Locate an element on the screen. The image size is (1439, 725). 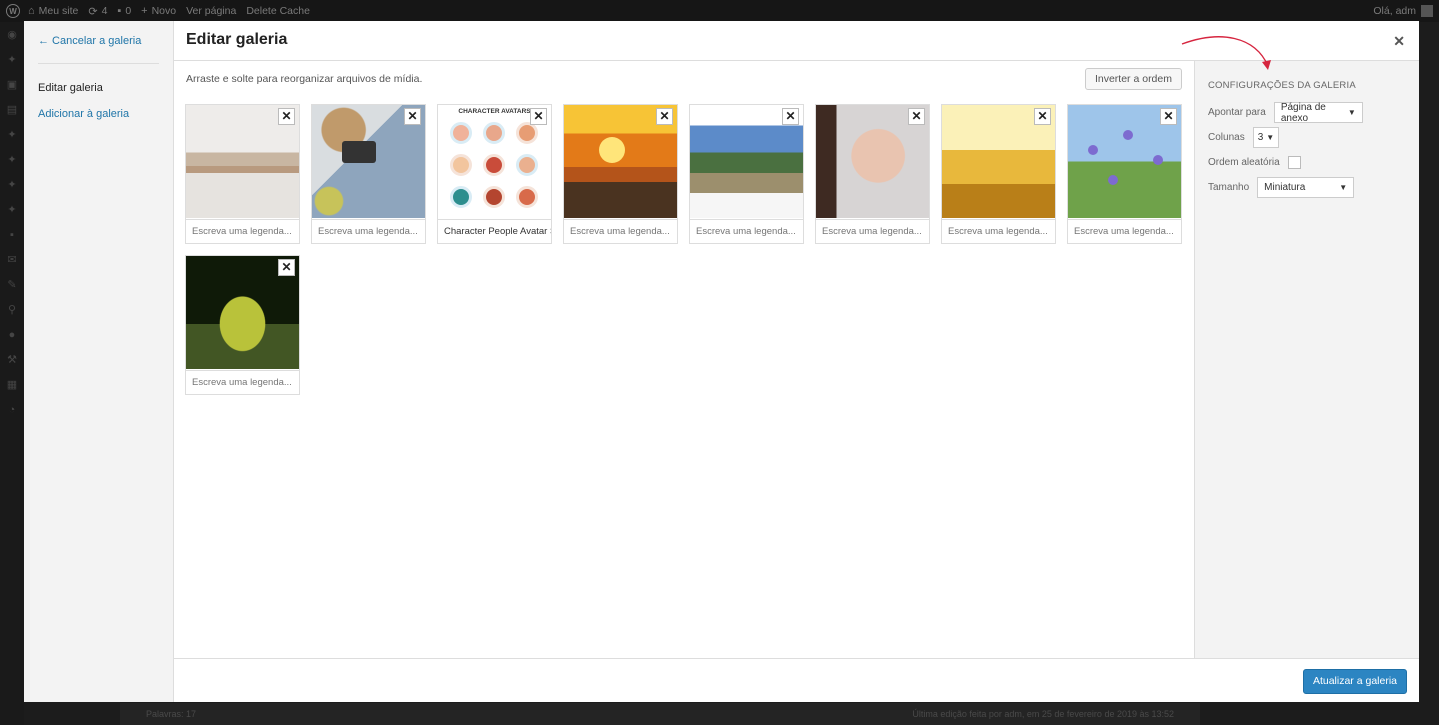
pages-icon: ▤ is located at coordinates (12, 110).